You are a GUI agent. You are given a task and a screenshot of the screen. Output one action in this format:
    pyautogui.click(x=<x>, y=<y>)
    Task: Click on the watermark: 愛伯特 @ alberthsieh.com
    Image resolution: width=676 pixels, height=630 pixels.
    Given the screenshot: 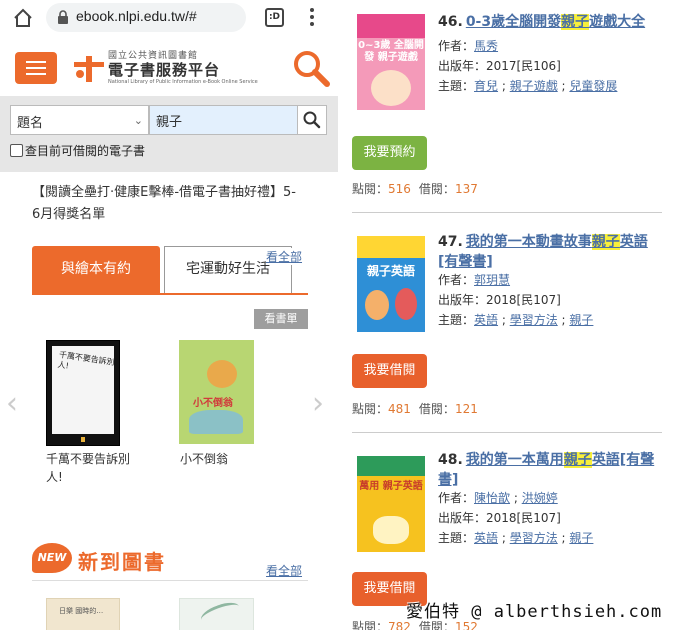 What is the action you would take?
    pyautogui.click(x=534, y=612)
    